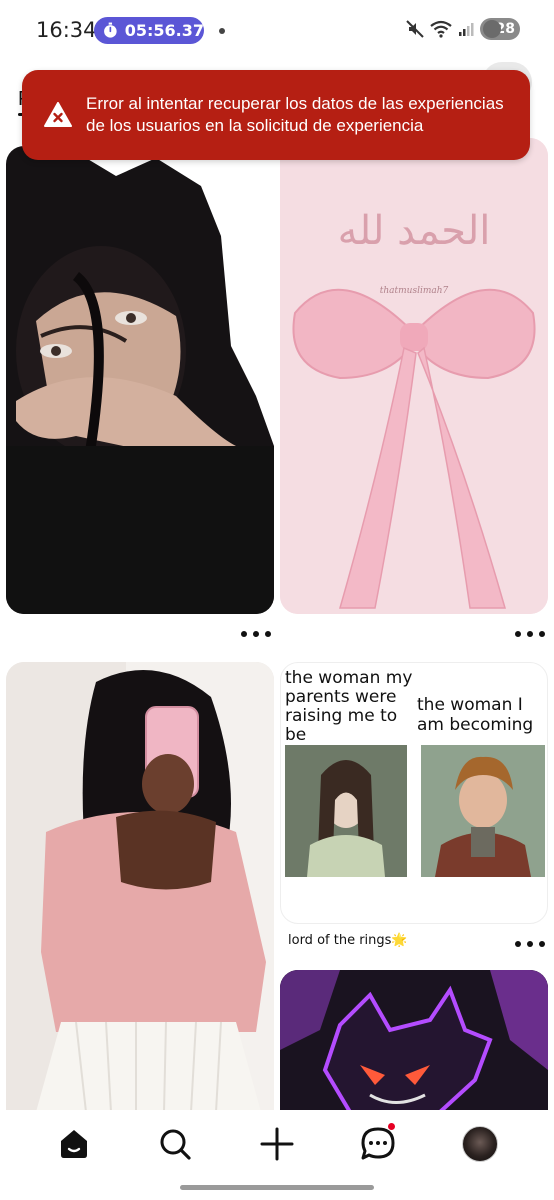 Image resolution: width=554 pixels, height=1200 pixels. What do you see at coordinates (164, 30) in the screenshot?
I see `timer-value: 05:56.37` at bounding box center [164, 30].